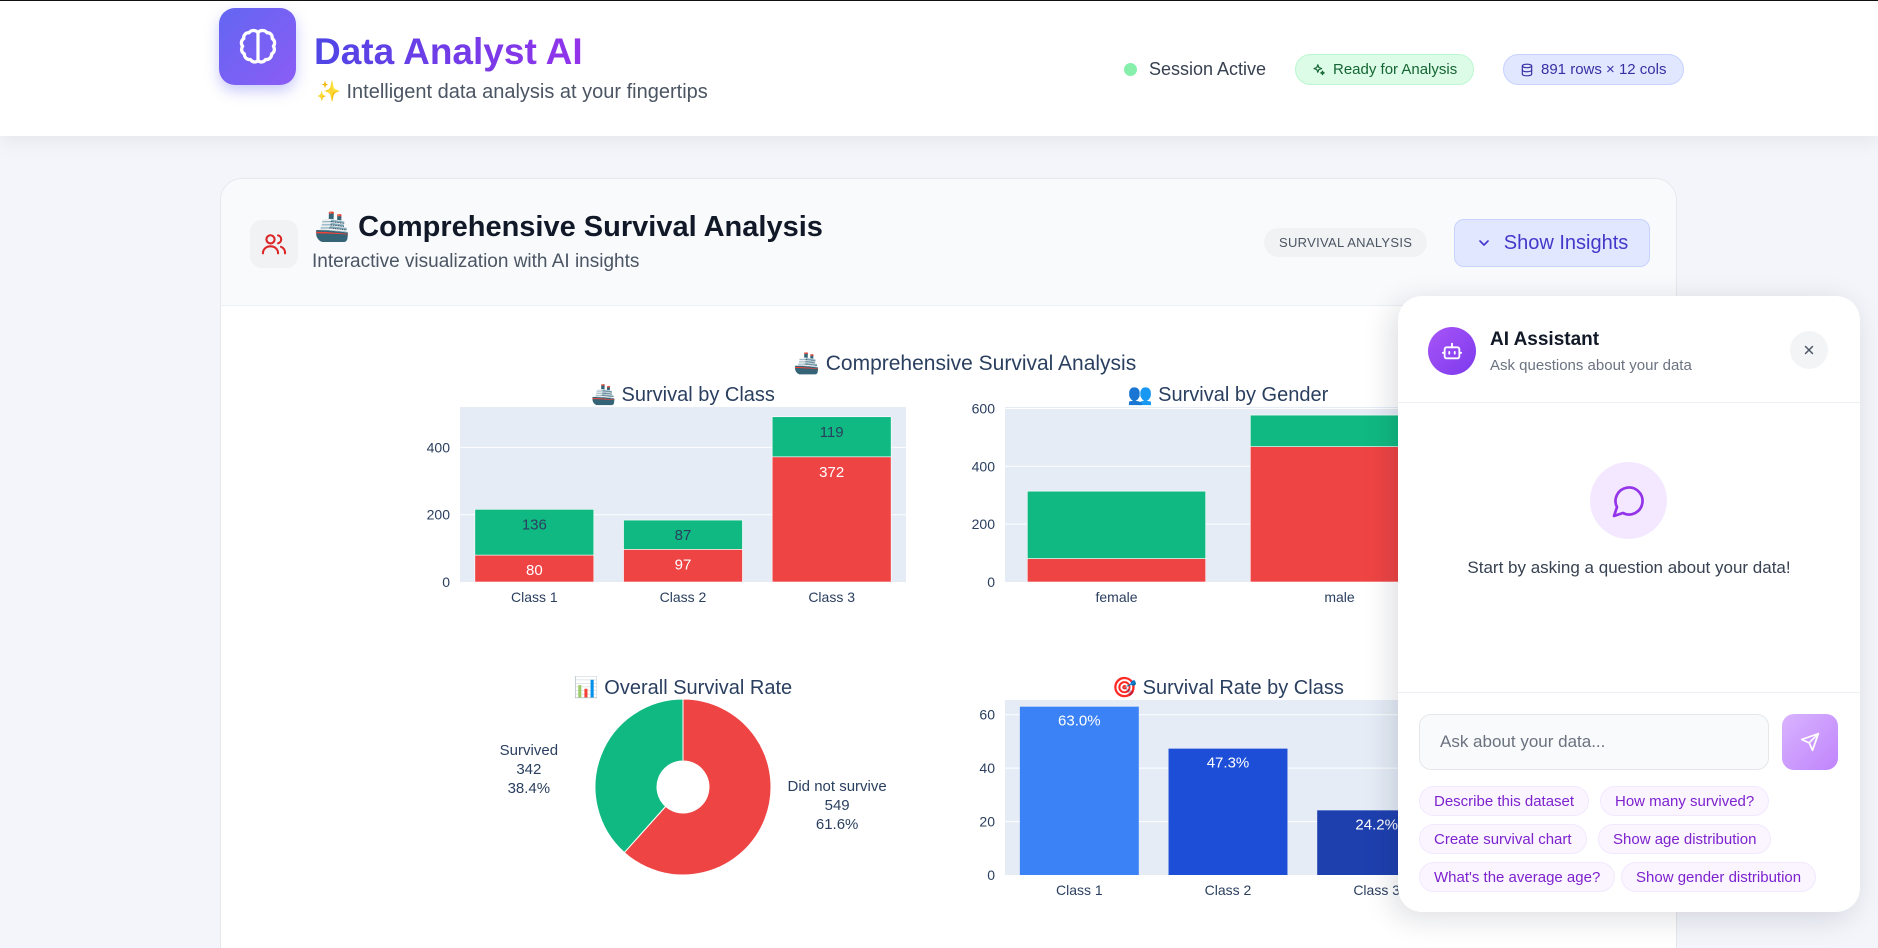 This screenshot has height=948, width=1878. I want to click on y-tick-label: 60, so click(987, 715).